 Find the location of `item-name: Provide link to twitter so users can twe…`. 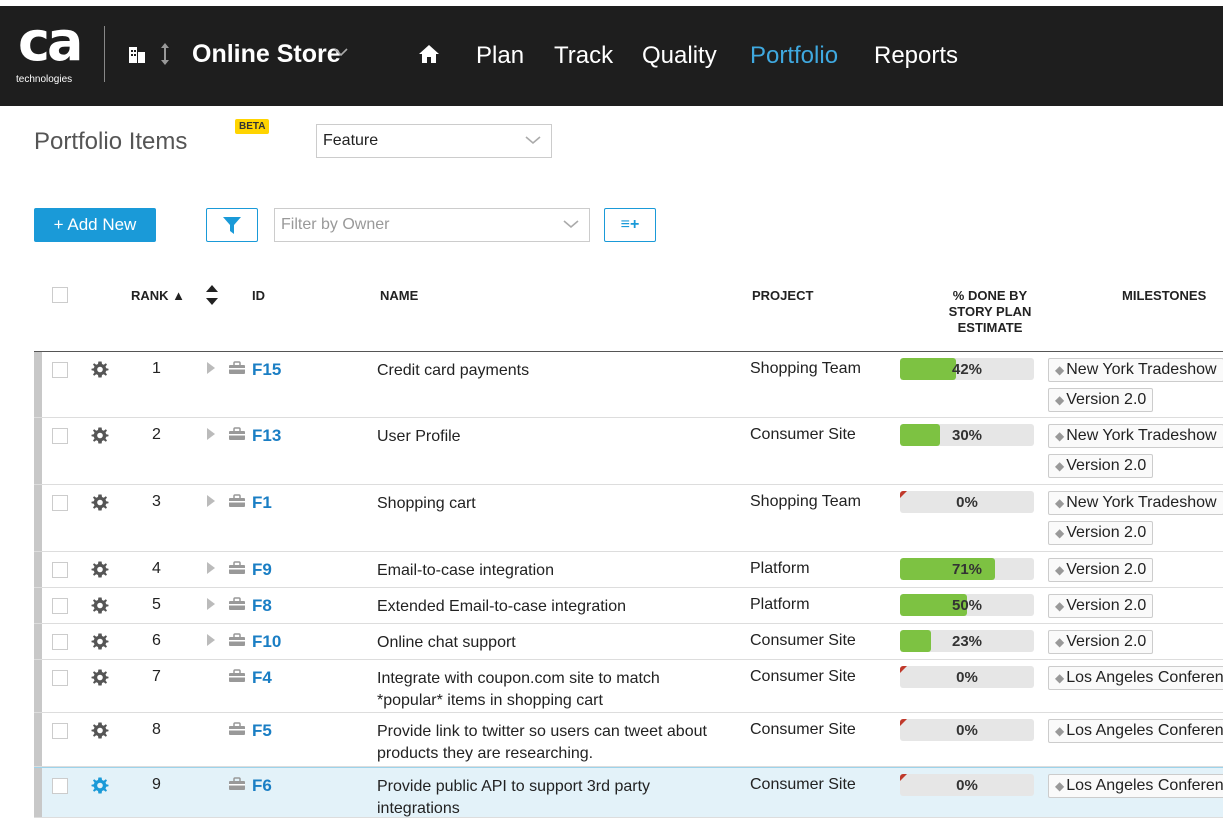

item-name: Provide link to twitter so users can twe… is located at coordinates (552, 743).